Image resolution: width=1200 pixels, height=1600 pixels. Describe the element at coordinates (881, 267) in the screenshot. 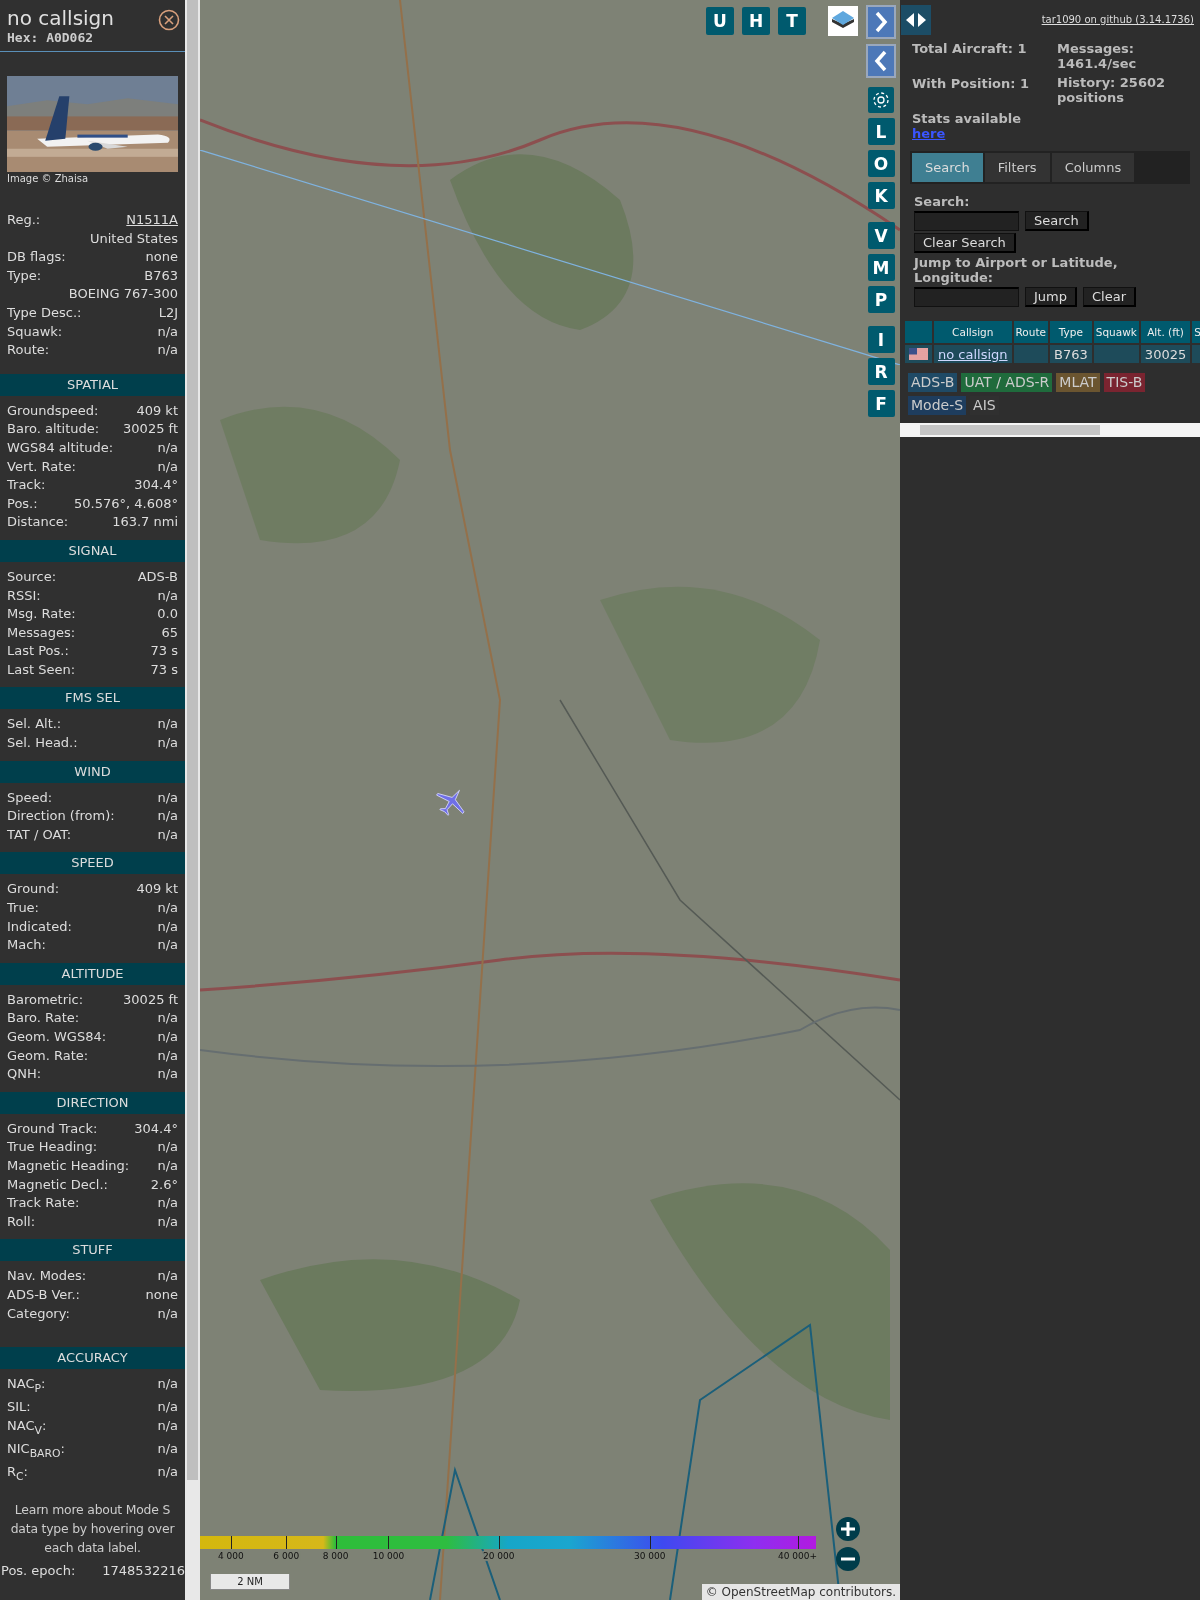

I see `map-button: M` at that location.